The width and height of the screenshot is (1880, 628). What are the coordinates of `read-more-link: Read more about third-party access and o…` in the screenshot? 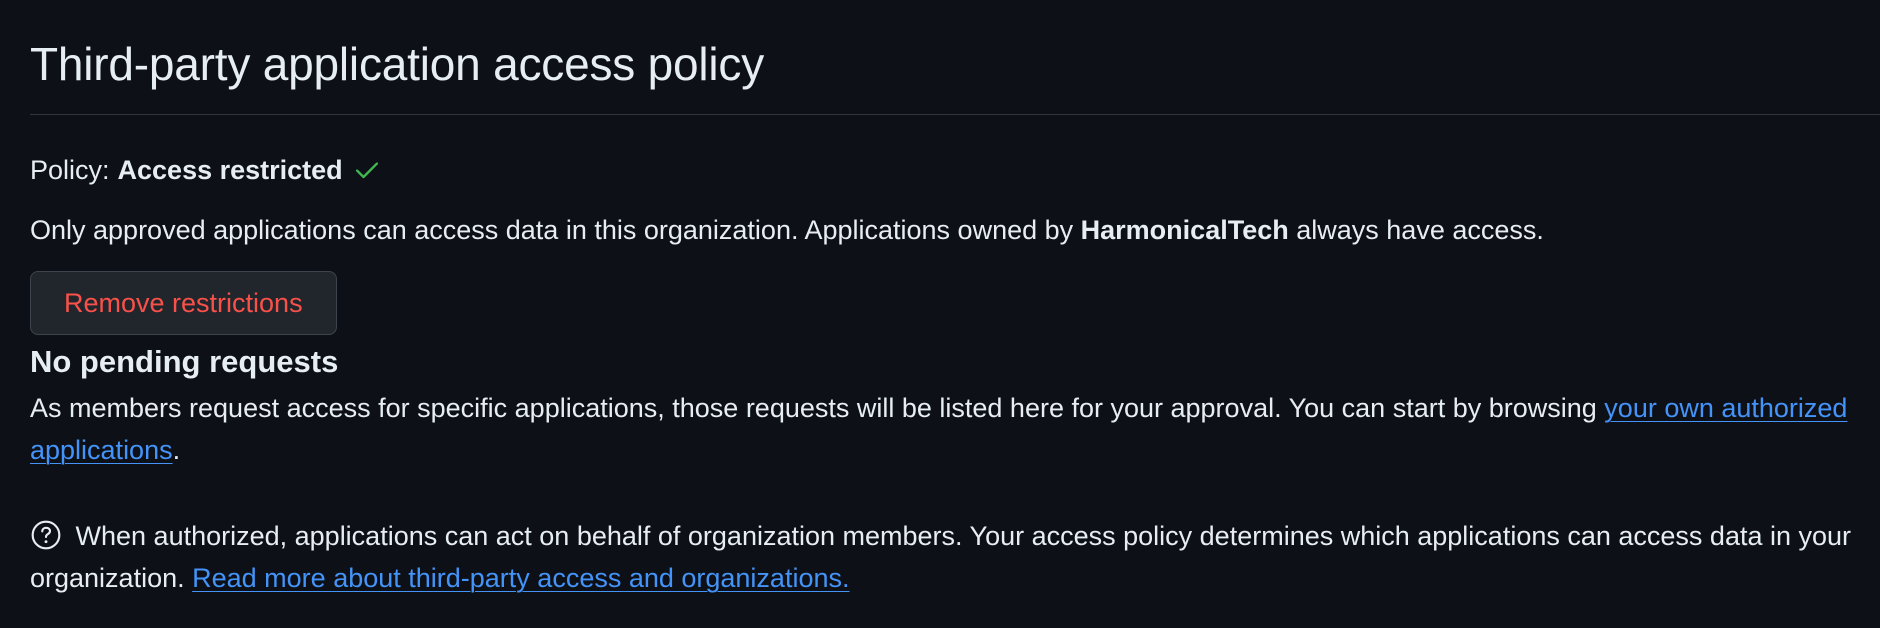 It's located at (520, 578).